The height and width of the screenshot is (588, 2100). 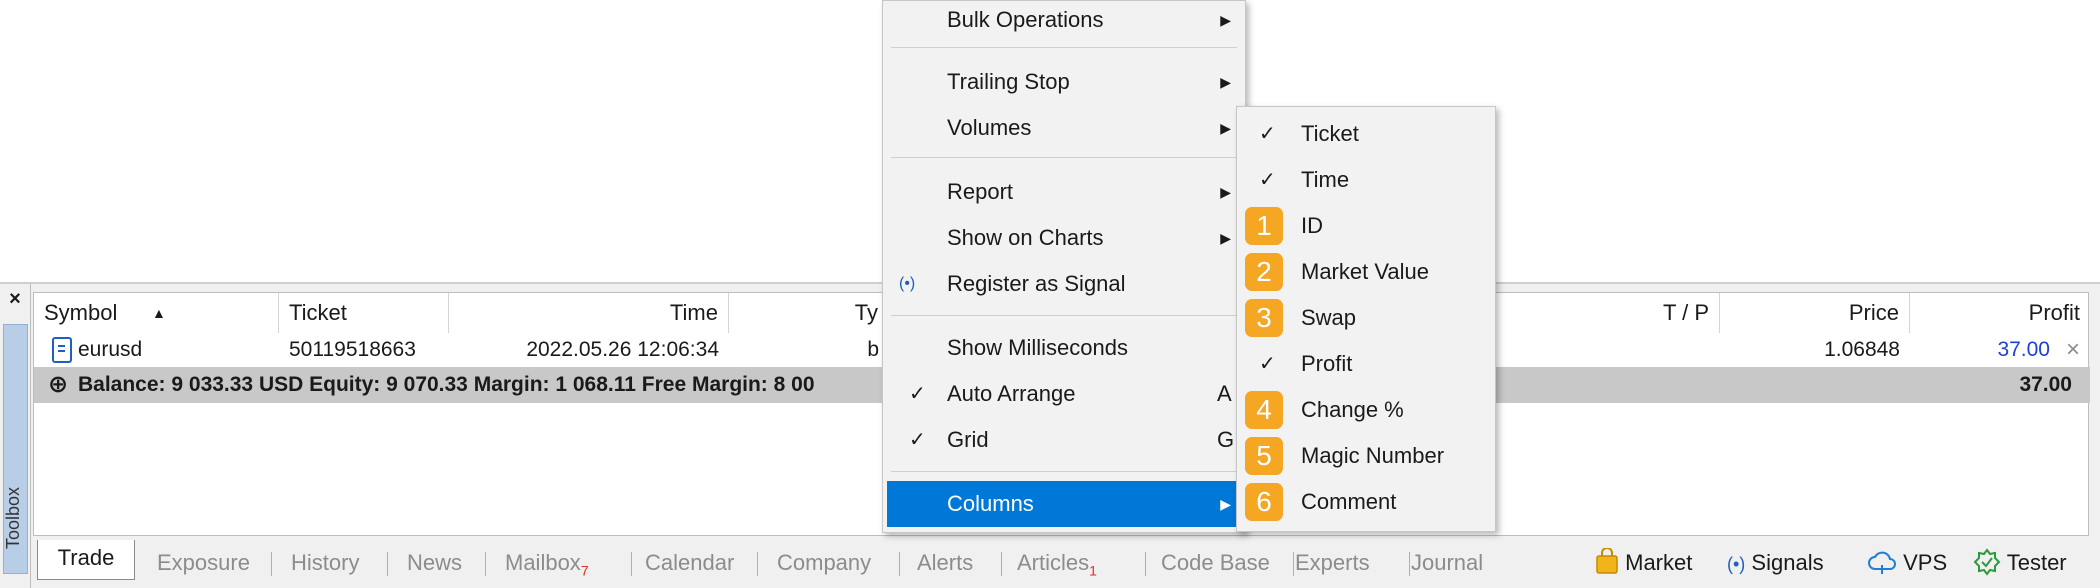 I want to click on signals-link: (•) Signals, so click(x=1775, y=563).